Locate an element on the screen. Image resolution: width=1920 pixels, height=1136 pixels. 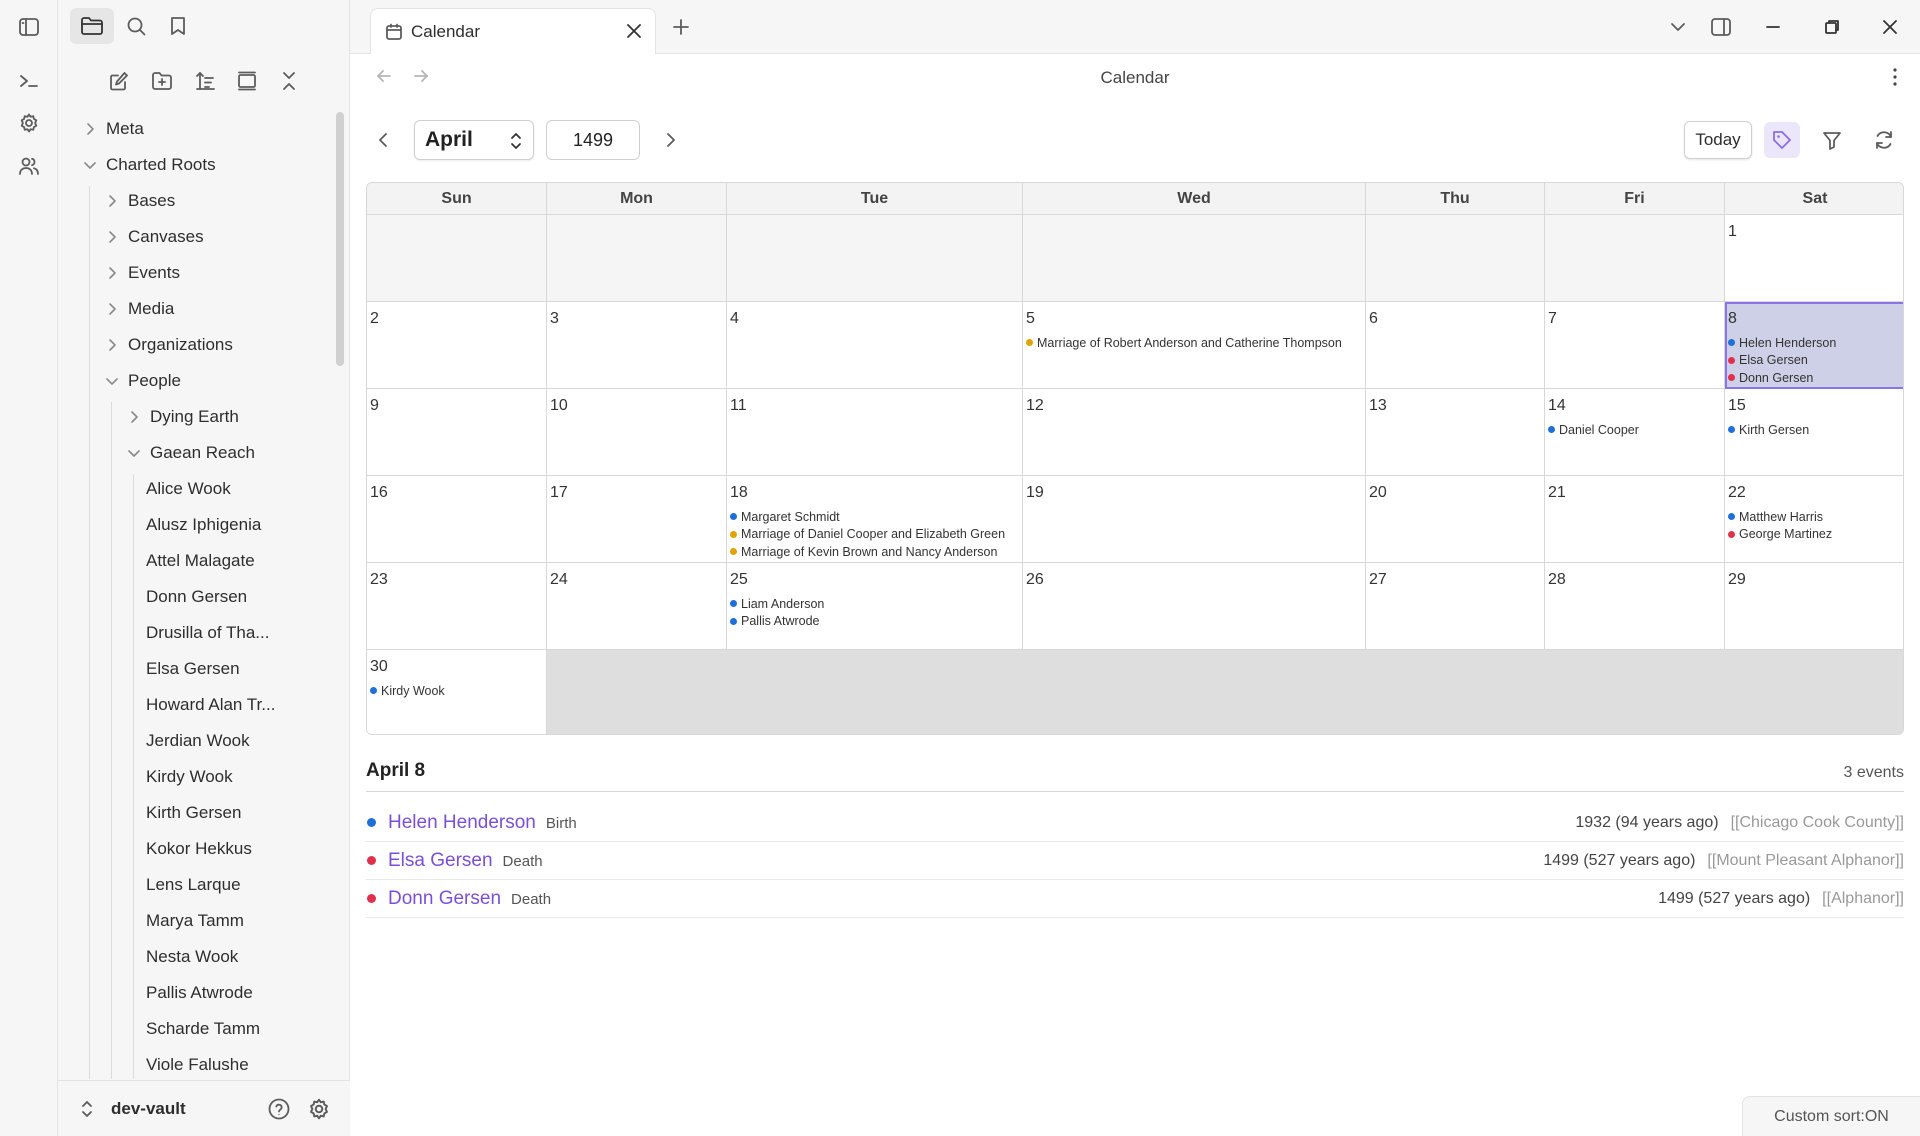
tree-item: Attel Malagate is located at coordinates (200, 561).